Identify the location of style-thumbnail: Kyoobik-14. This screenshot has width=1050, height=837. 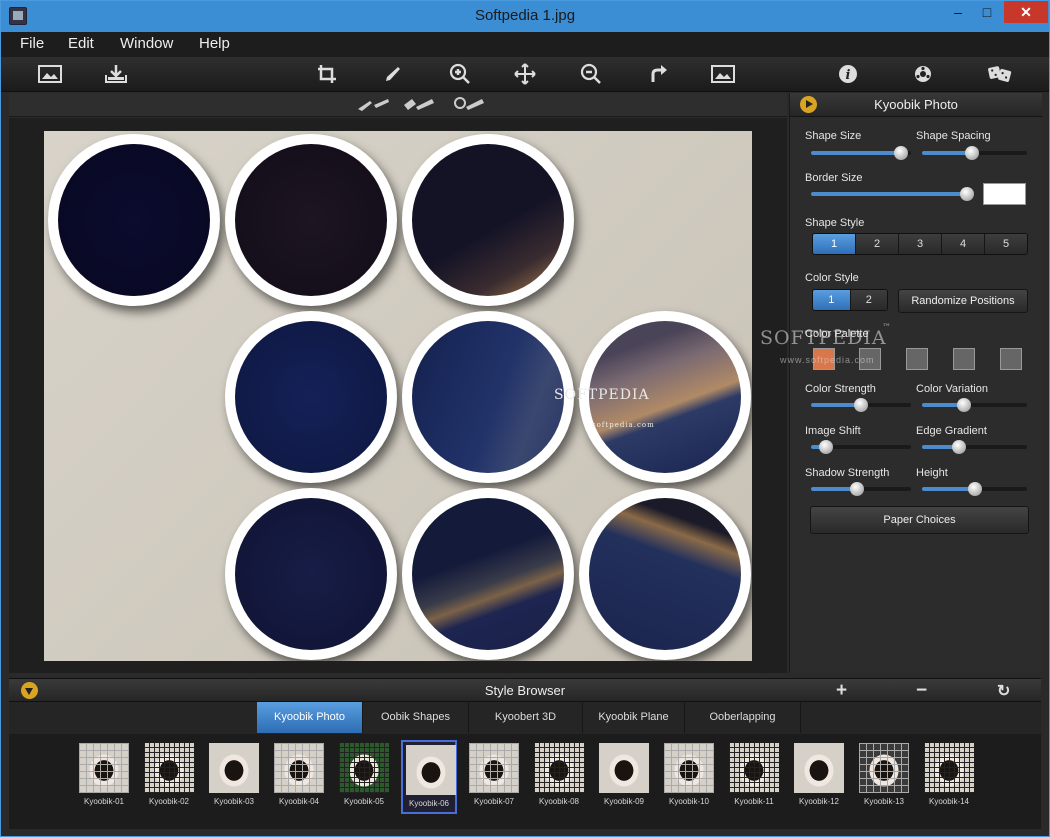
(949, 777).